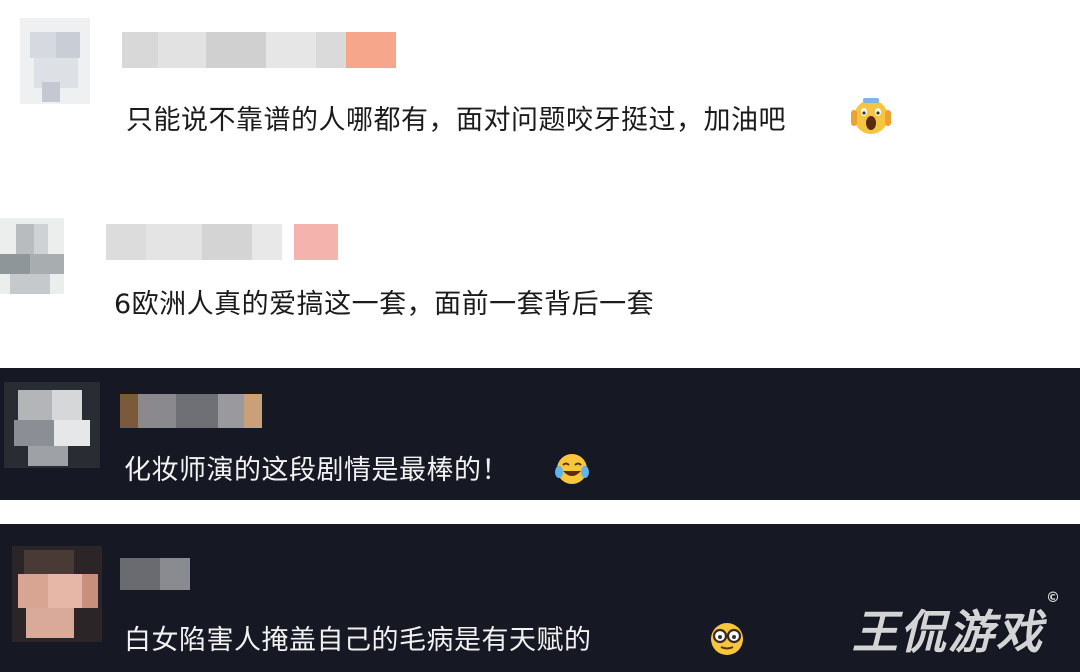 This screenshot has width=1080, height=672. What do you see at coordinates (572, 469) in the screenshot?
I see `face-tears-of-joy-icon` at bounding box center [572, 469].